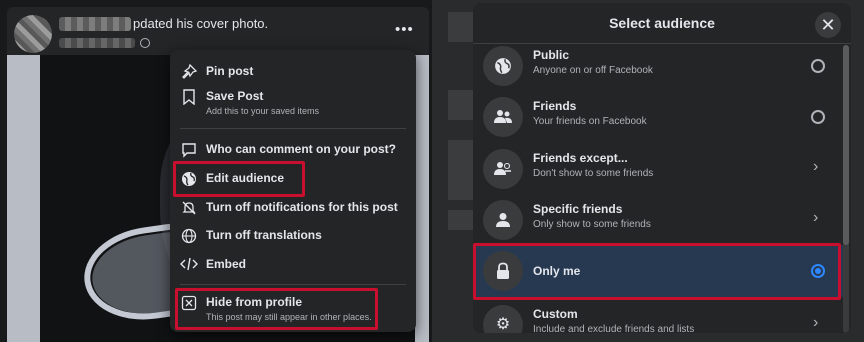 This screenshot has width=864, height=342. Describe the element at coordinates (95, 24) in the screenshot. I see `blurred-username` at that location.